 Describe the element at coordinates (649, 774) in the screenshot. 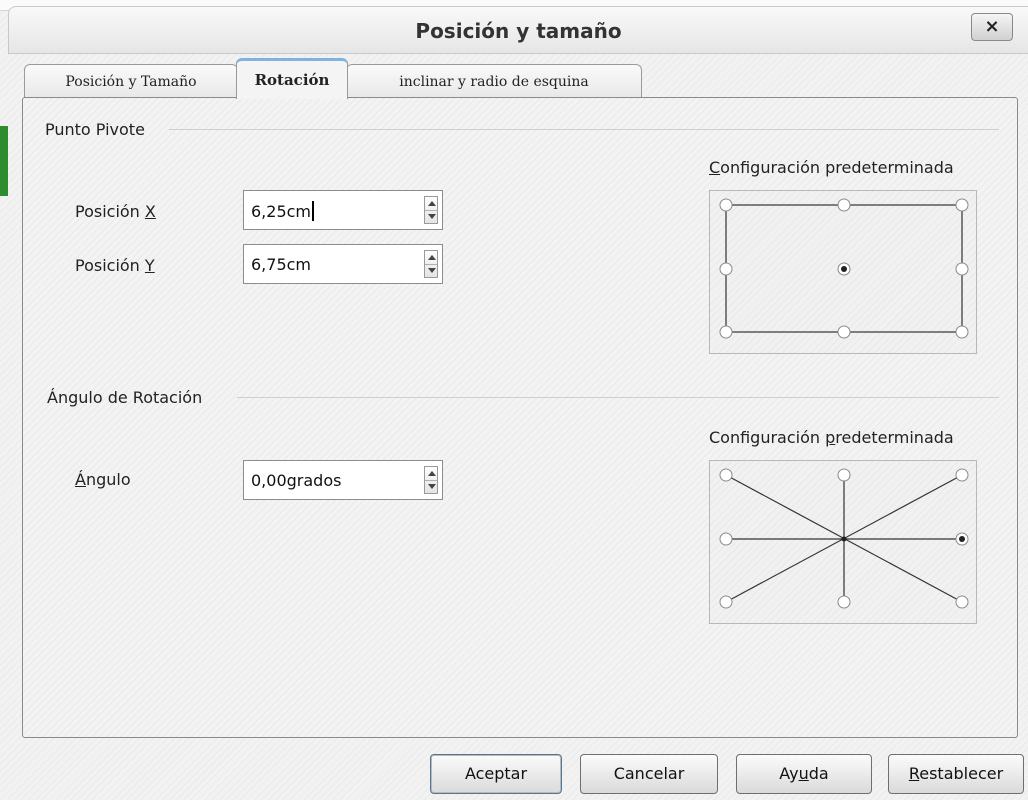

I see `cancel-button: Cancelar` at that location.